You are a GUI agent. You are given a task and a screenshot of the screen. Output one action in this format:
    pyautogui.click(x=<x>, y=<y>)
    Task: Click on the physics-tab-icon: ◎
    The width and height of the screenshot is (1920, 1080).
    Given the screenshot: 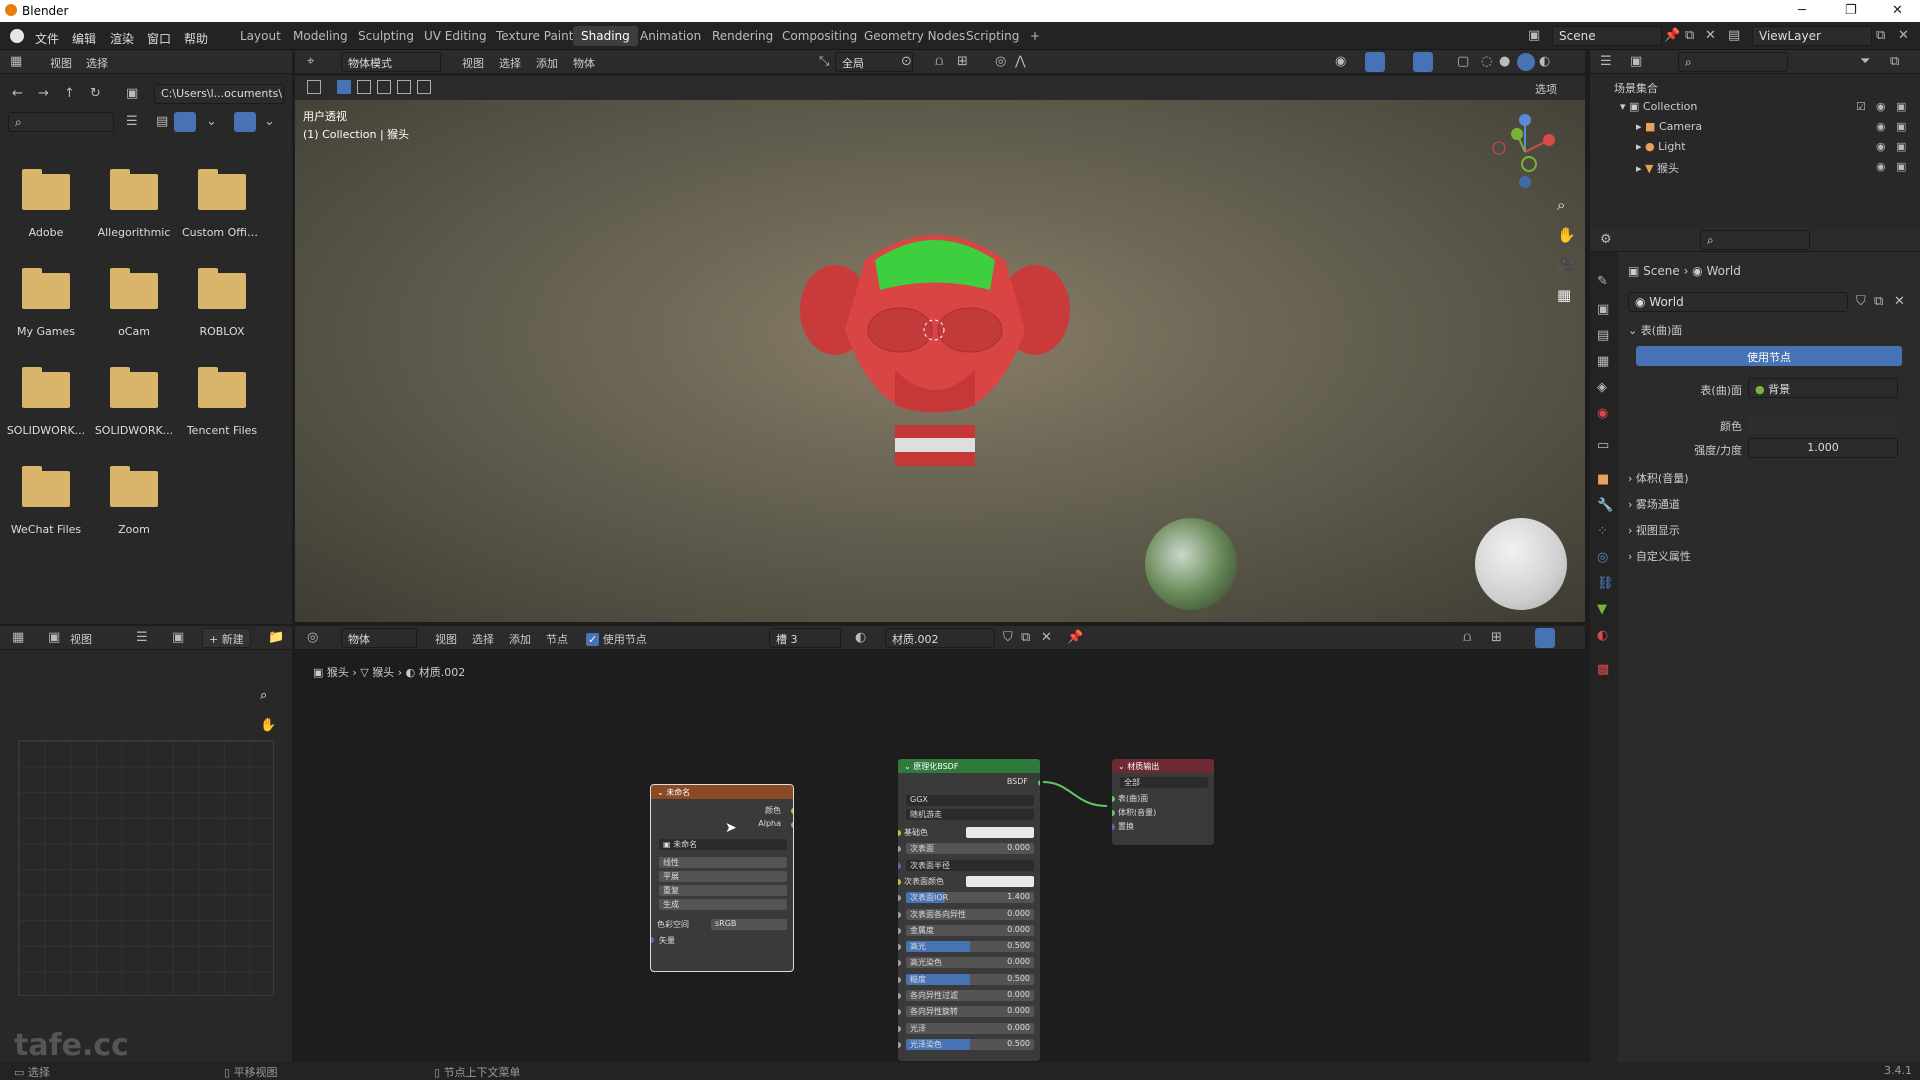 What is the action you would take?
    pyautogui.click(x=1602, y=557)
    